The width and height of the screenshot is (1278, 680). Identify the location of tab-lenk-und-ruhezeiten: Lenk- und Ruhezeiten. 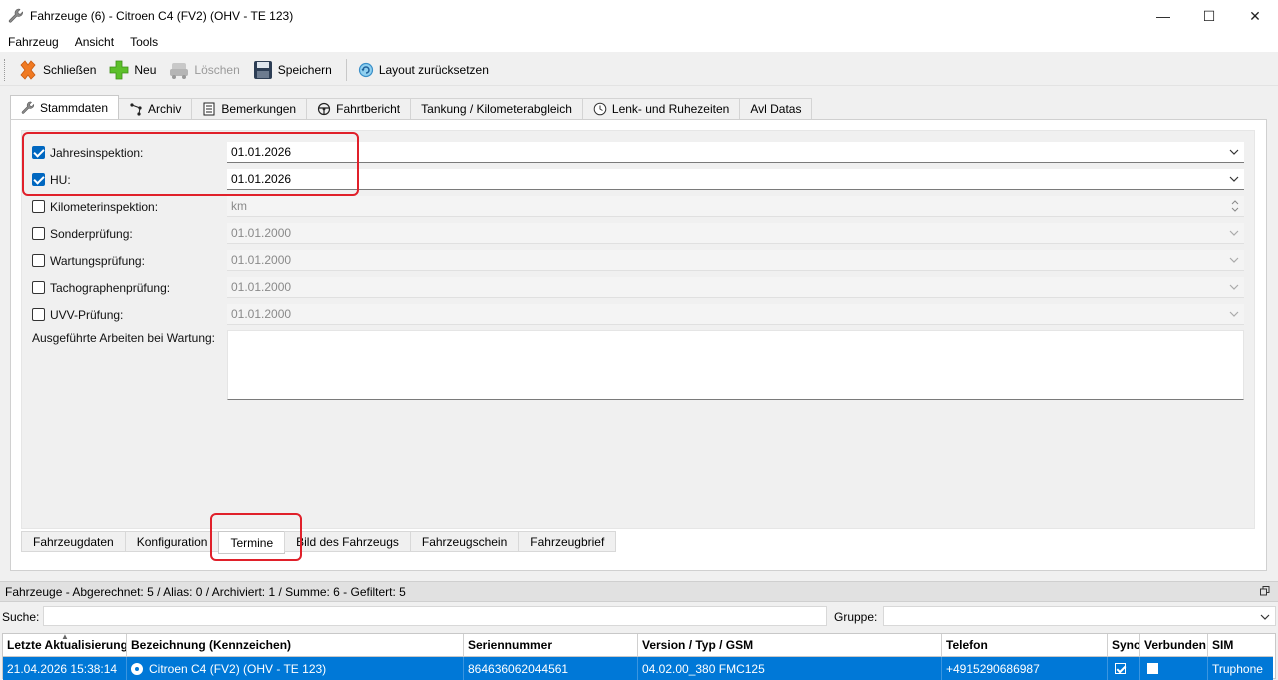
(661, 108).